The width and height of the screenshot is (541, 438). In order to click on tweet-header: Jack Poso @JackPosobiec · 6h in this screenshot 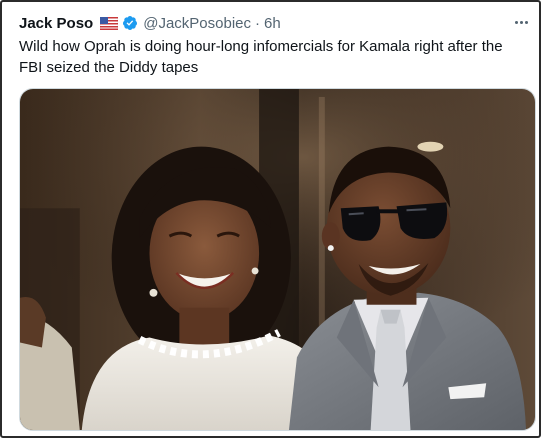, I will do `click(273, 23)`.